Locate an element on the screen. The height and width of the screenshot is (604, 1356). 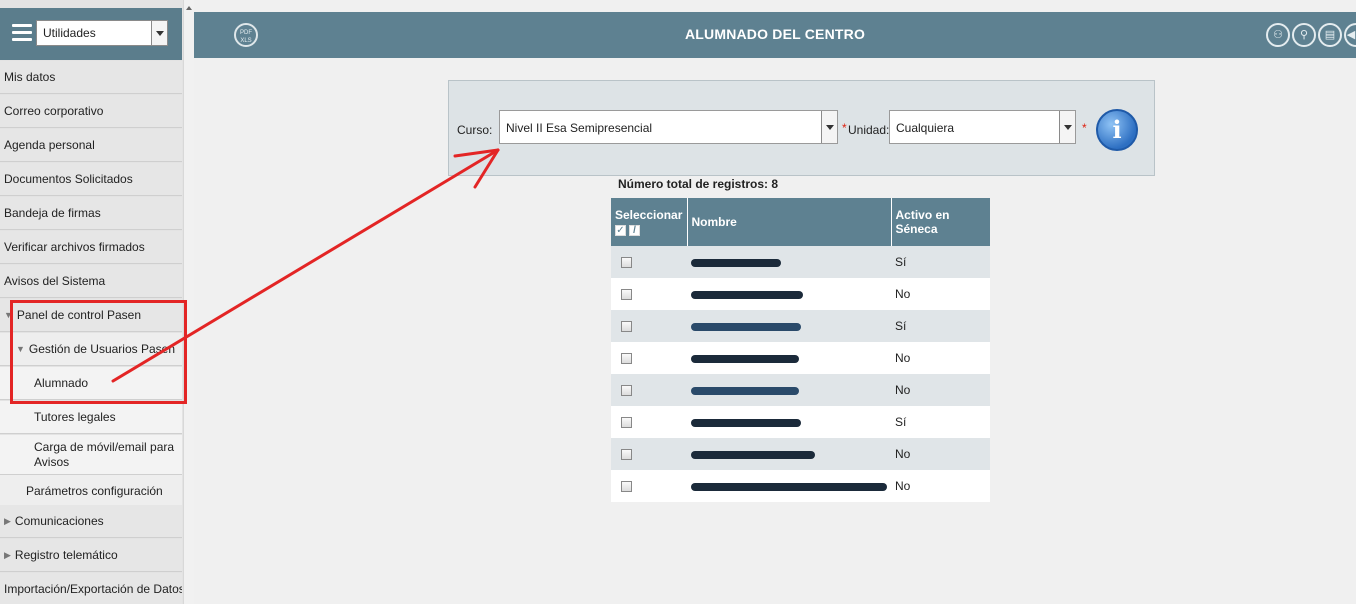
module-select-value: Utilidades is located at coordinates (69, 33).